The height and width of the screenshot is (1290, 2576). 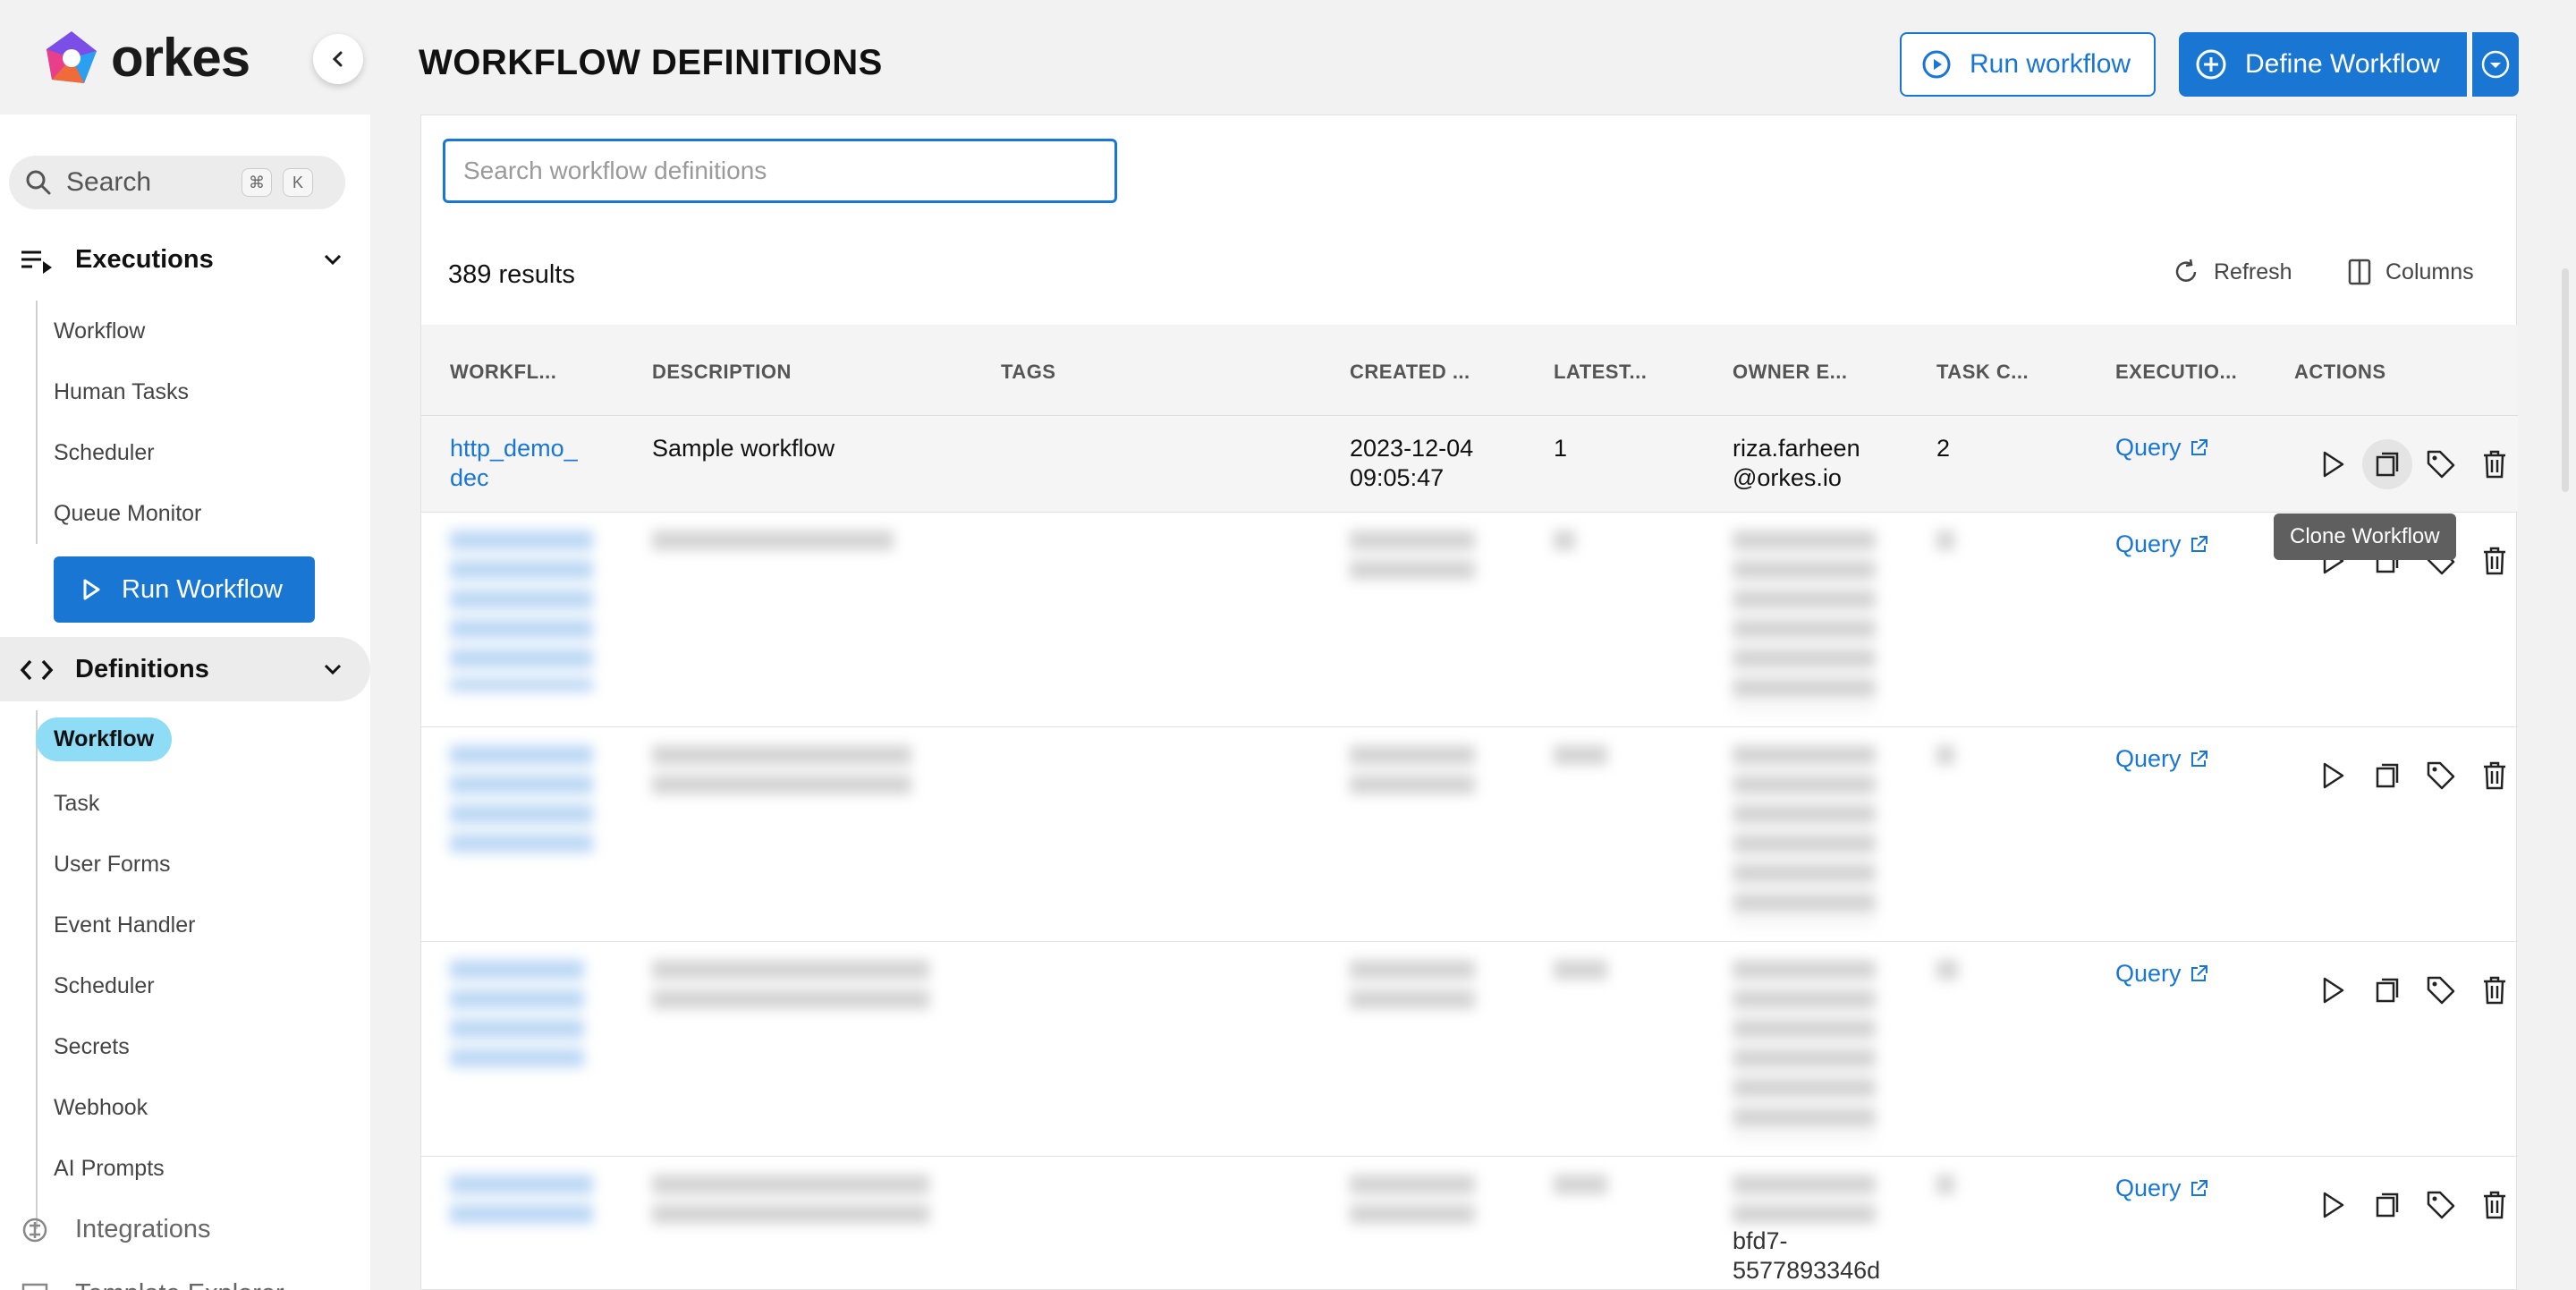 I want to click on template-icon, so click(x=34, y=1286).